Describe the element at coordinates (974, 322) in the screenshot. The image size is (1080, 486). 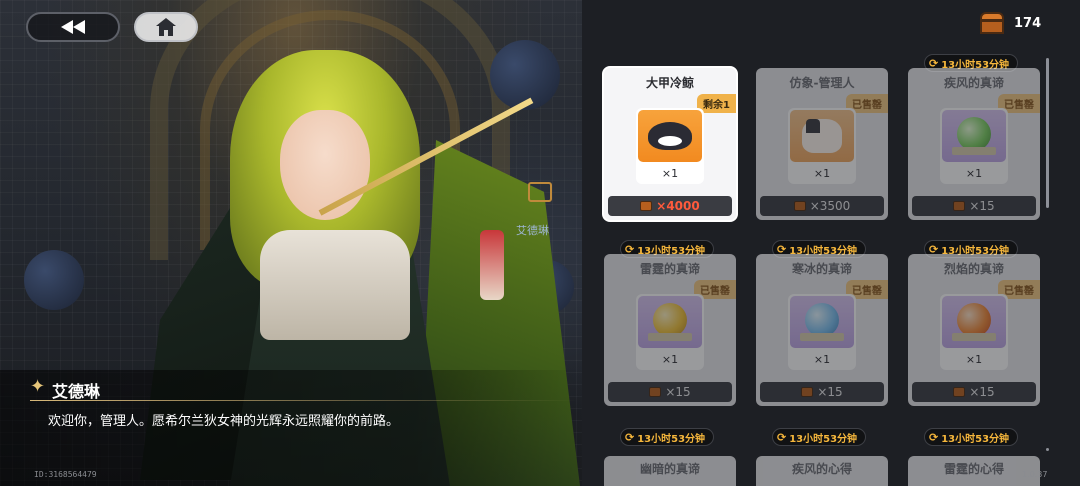
I see `fire-orb-icon` at that location.